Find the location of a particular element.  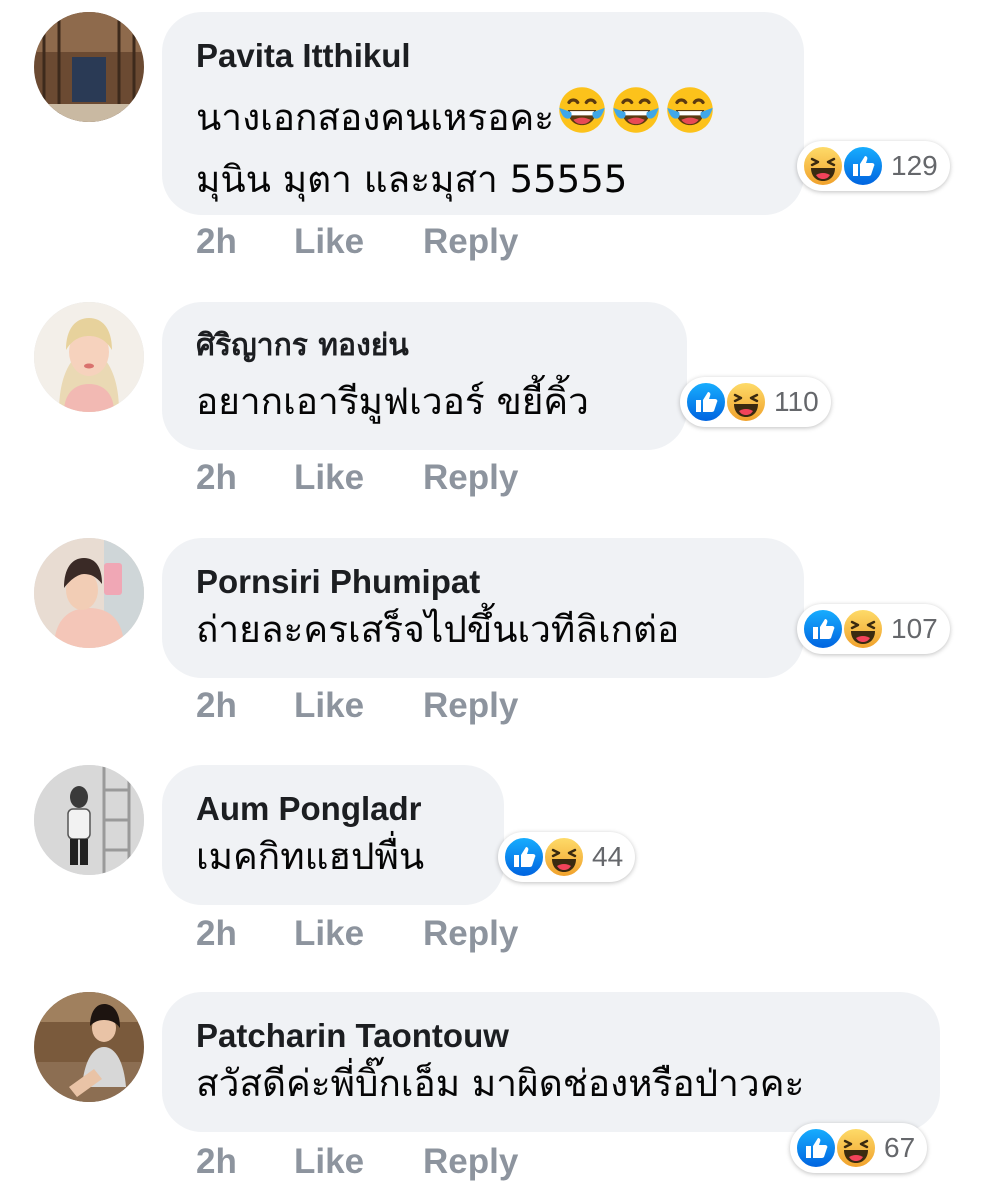

comment-text: ถ่ายละครเสร็จไปขึ้นเวทีลิเกต่อ is located at coordinates (438, 629).